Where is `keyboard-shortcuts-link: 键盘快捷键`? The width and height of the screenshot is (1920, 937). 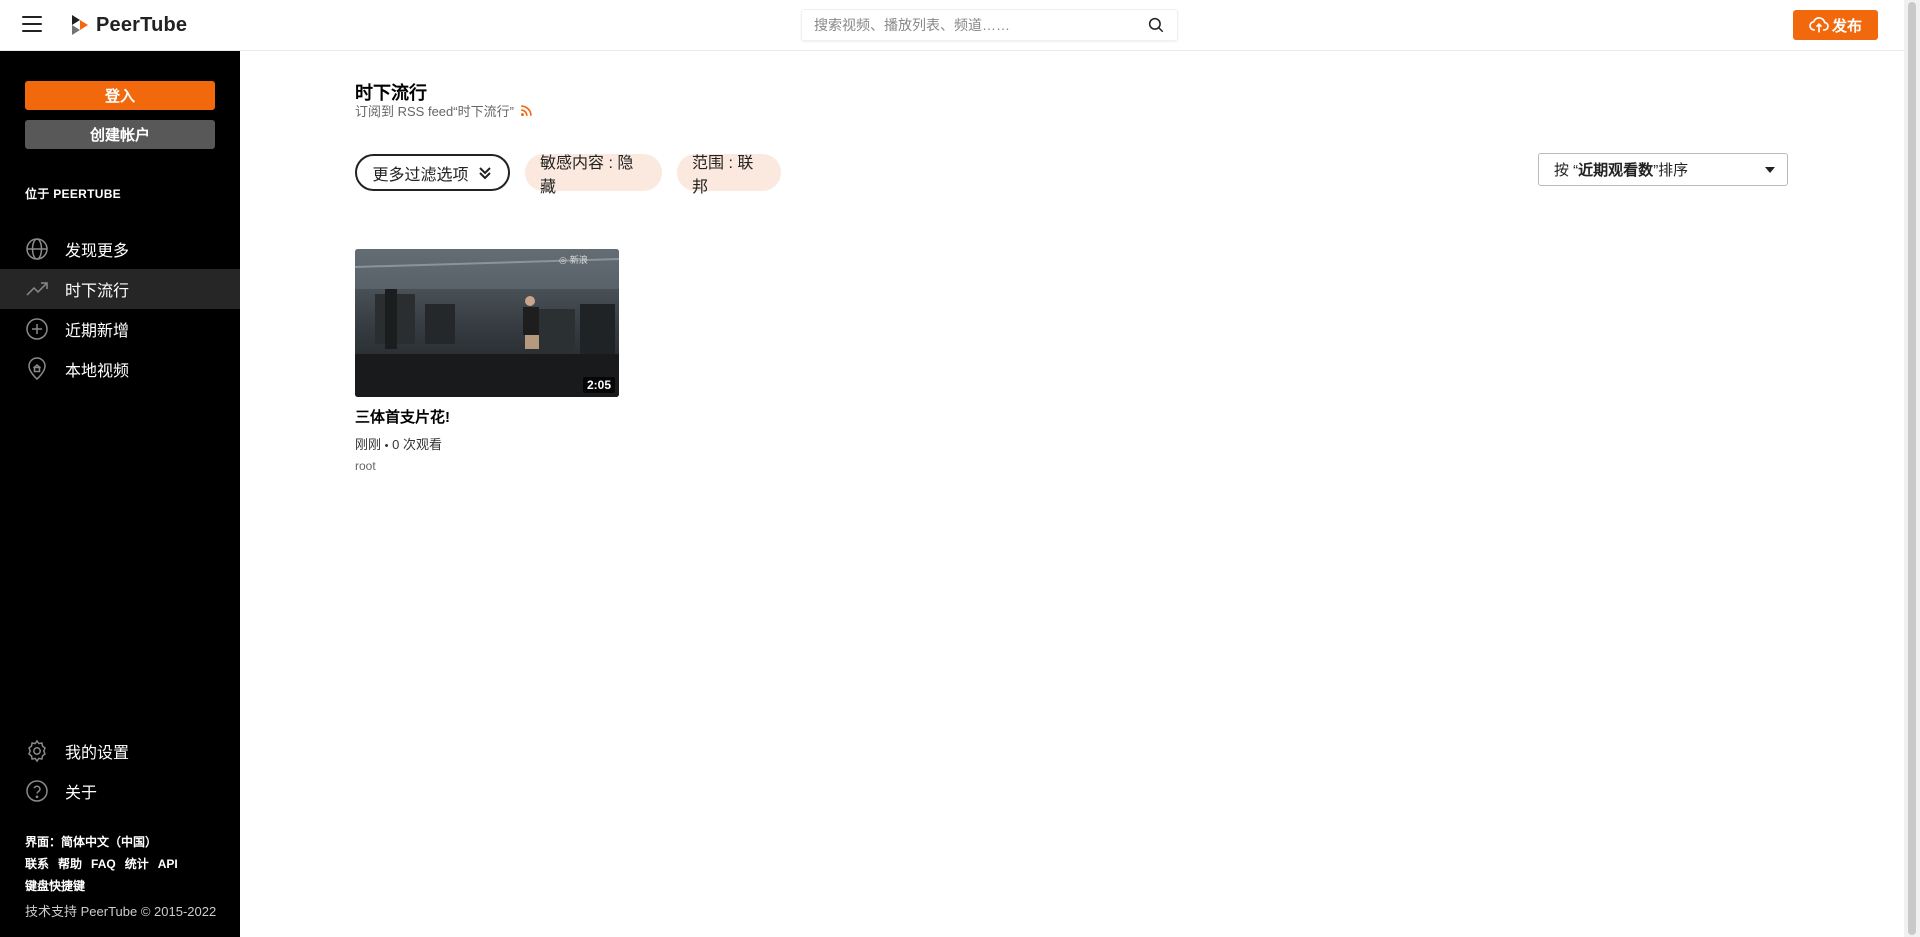 keyboard-shortcuts-link: 键盘快捷键 is located at coordinates (55, 886).